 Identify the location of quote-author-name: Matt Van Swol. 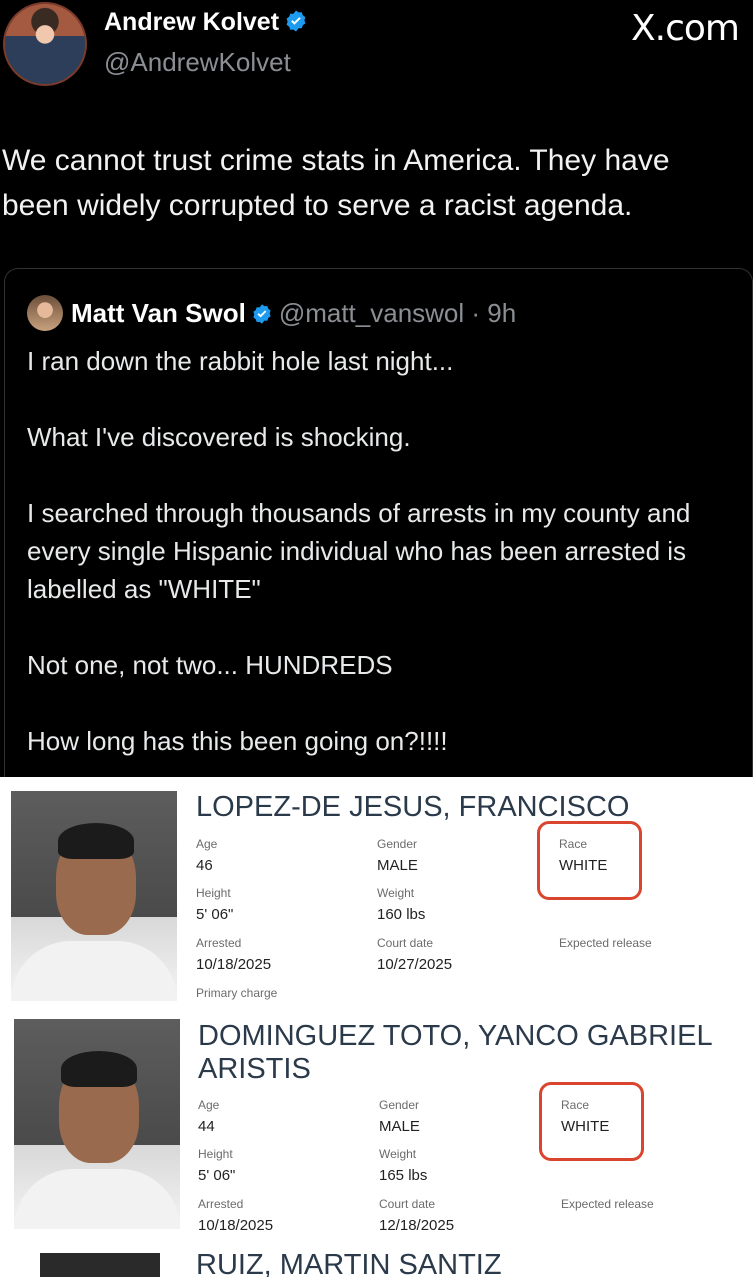
(158, 313).